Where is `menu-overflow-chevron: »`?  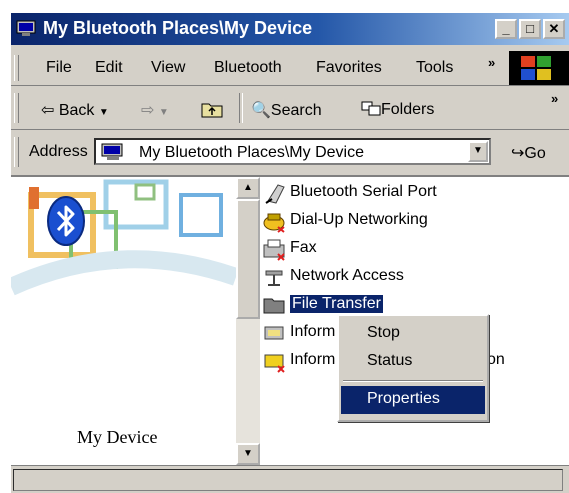 menu-overflow-chevron: » is located at coordinates (491, 62).